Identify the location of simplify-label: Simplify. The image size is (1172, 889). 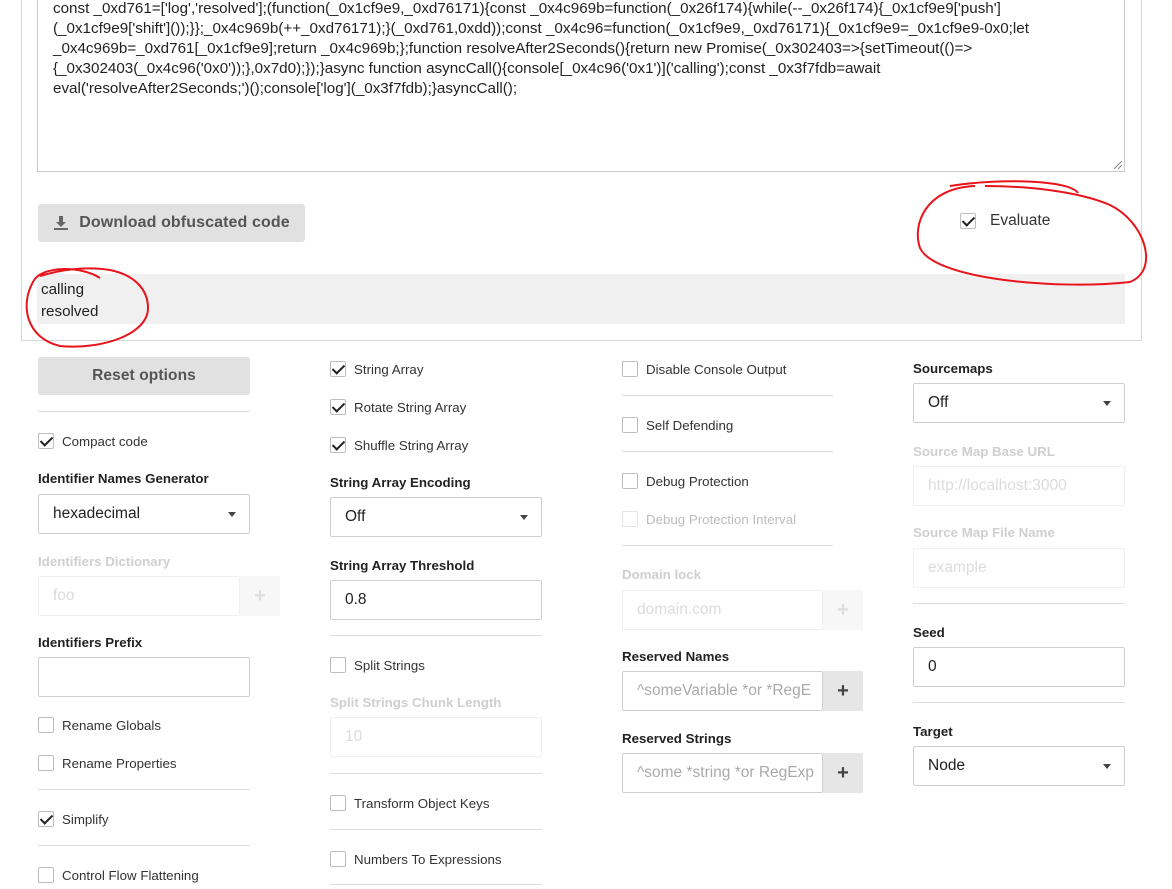
(85, 819).